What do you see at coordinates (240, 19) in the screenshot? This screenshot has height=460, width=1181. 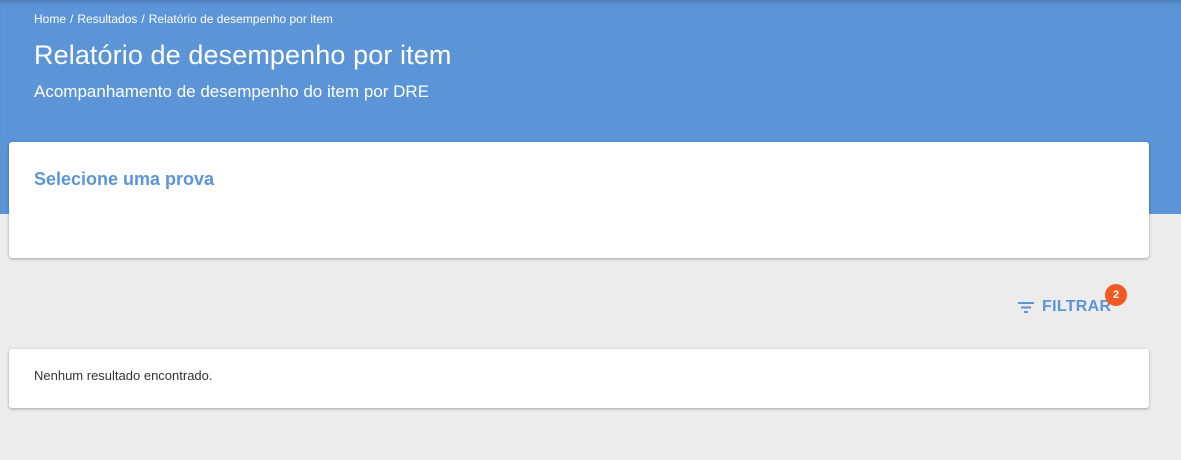 I see `breadcrumb-current: Relatório de desempenho por item` at bounding box center [240, 19].